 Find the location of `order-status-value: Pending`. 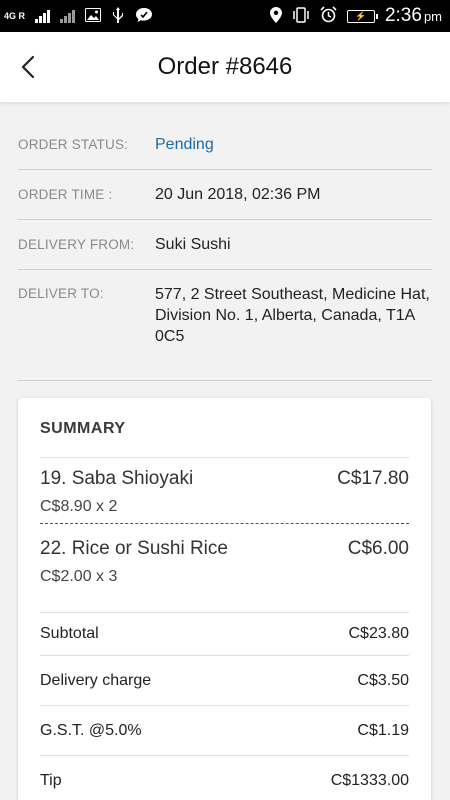

order-status-value: Pending is located at coordinates (184, 144).